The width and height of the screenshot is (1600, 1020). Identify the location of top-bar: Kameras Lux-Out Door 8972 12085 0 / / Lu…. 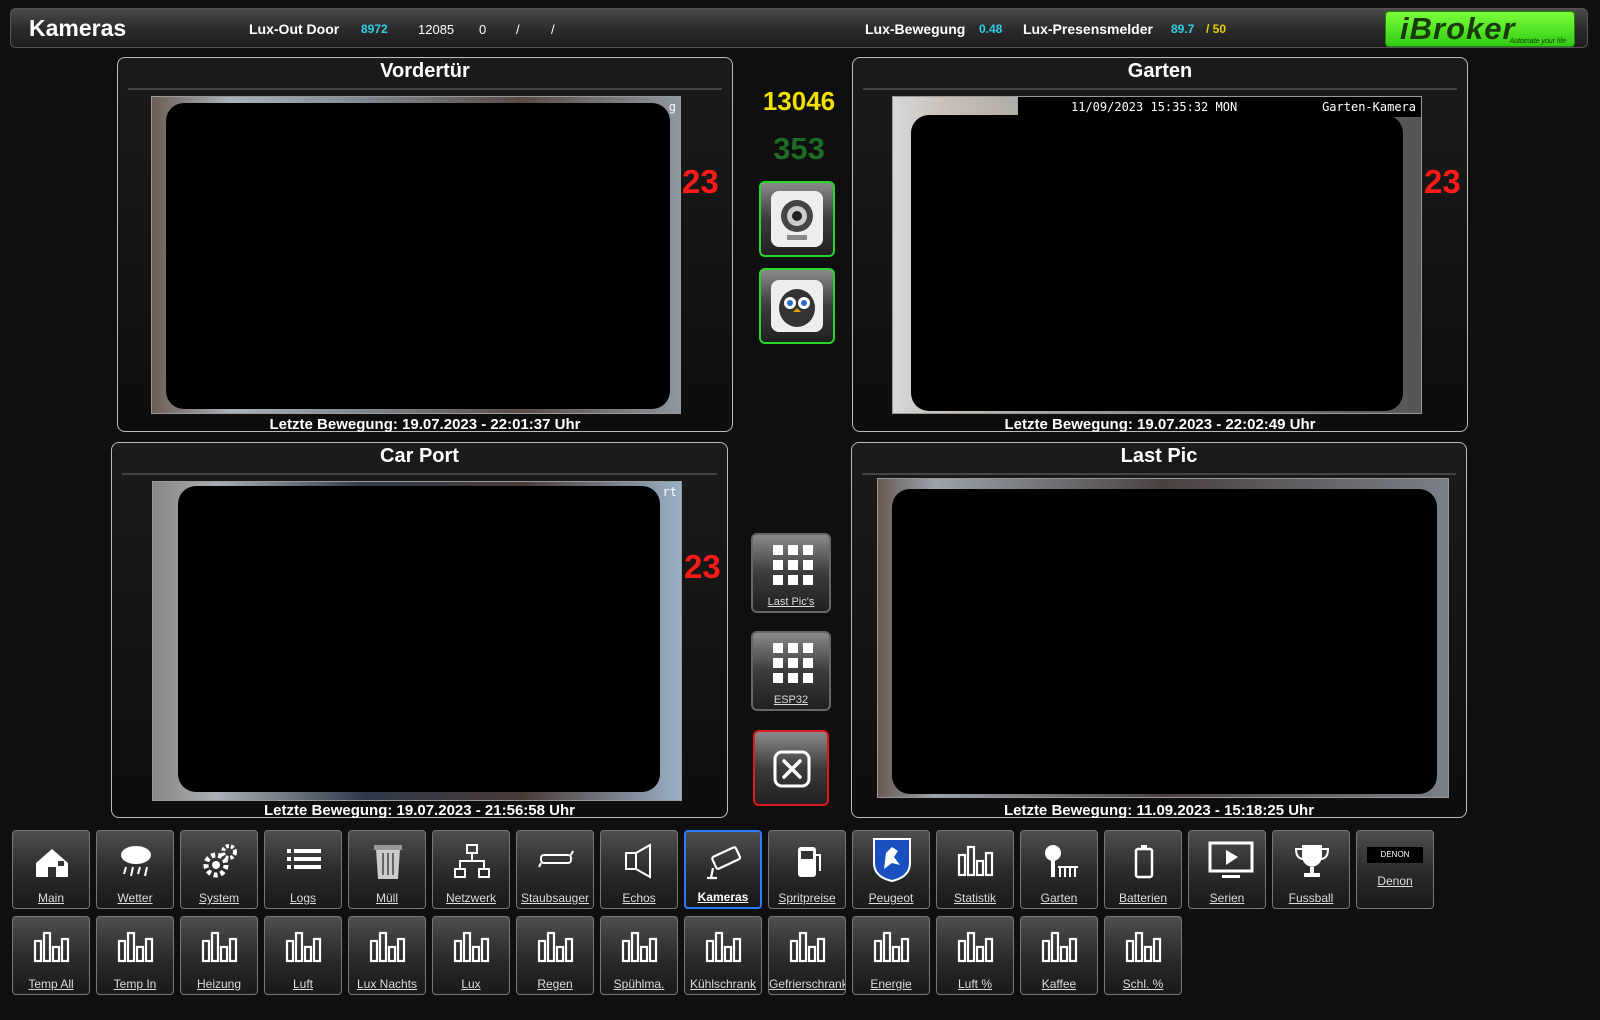
(799, 28).